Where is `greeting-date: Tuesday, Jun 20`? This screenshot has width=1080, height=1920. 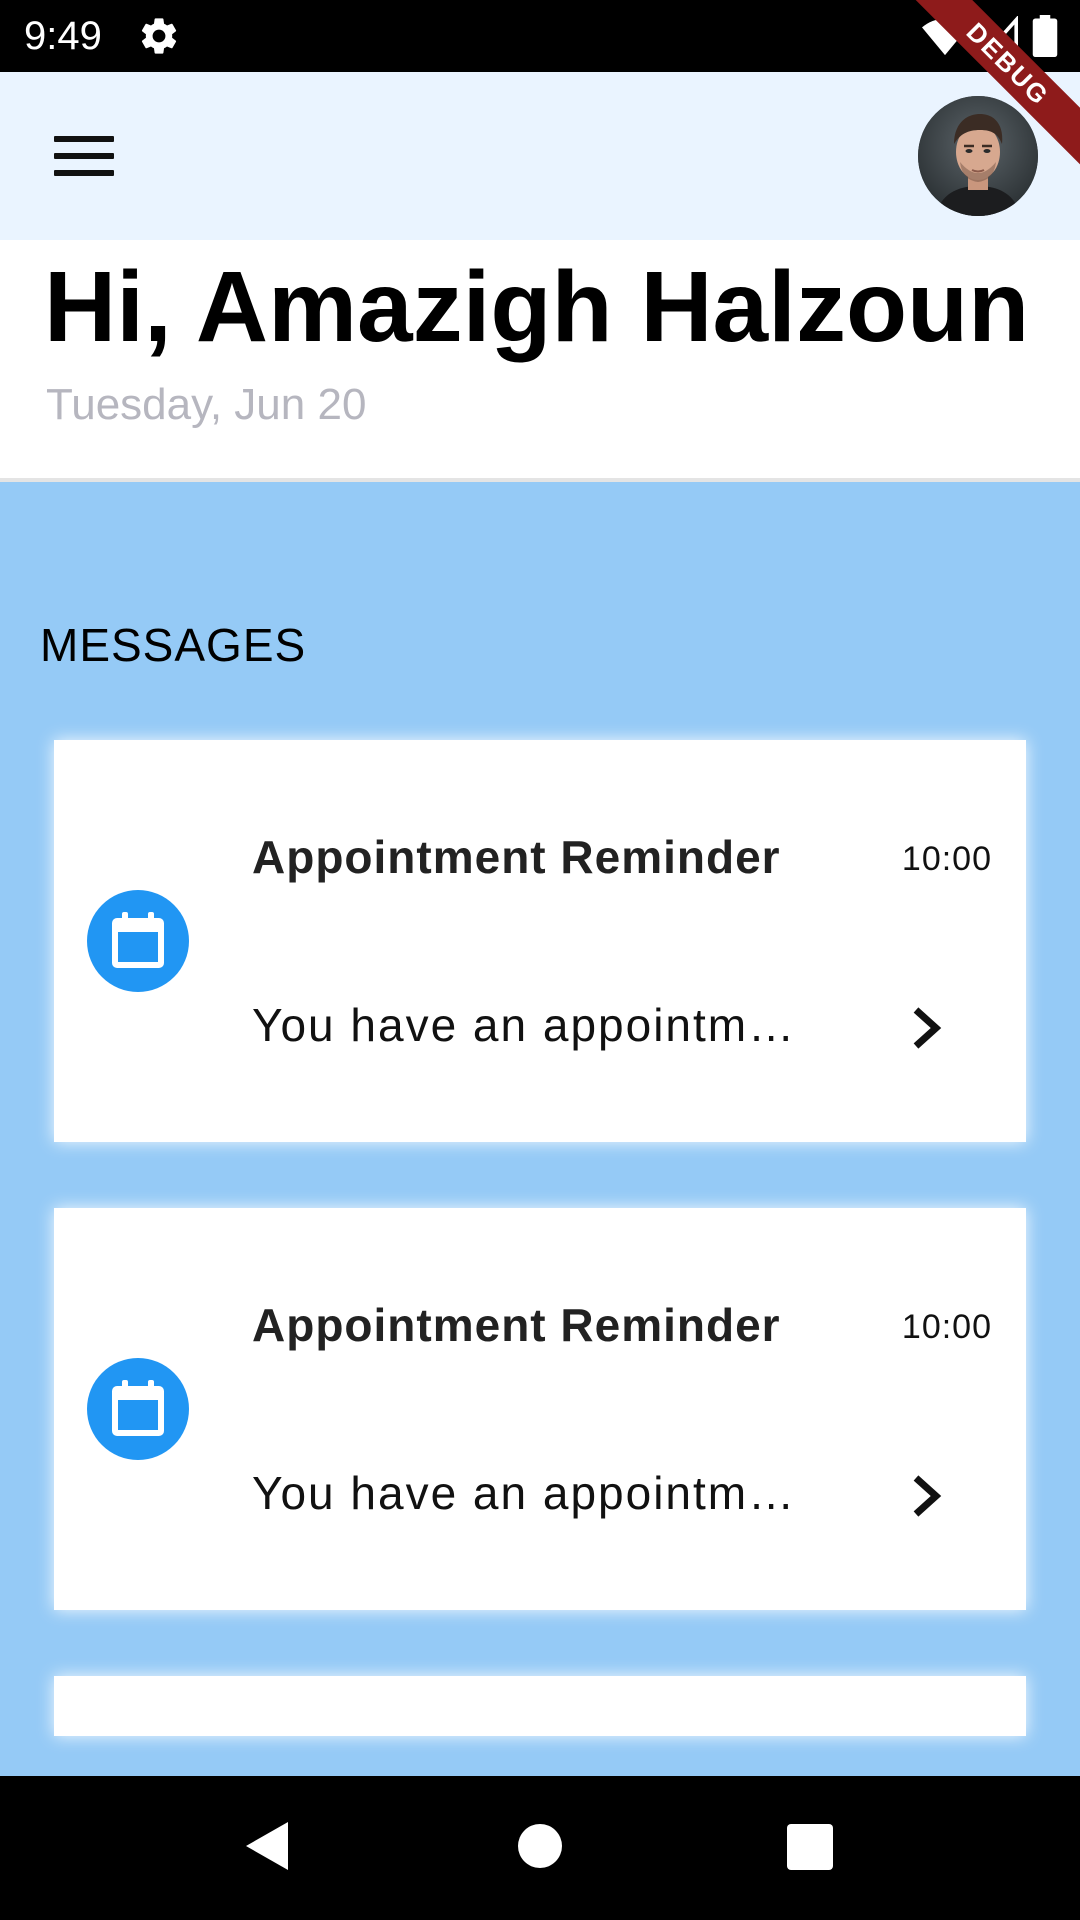 greeting-date: Tuesday, Jun 20 is located at coordinates (206, 404).